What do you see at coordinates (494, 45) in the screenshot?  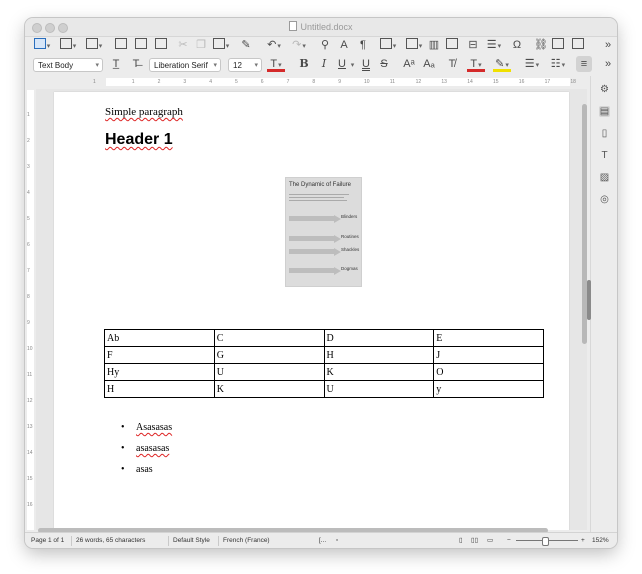 I see `insert-field-button: ☰▾` at bounding box center [494, 45].